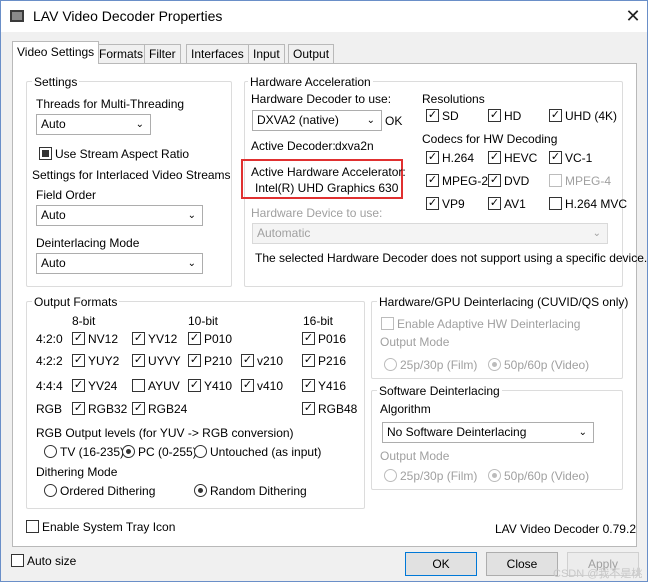 This screenshot has width=648, height=582. I want to click on fmt-uyvy-label: UYVY, so click(164, 361).